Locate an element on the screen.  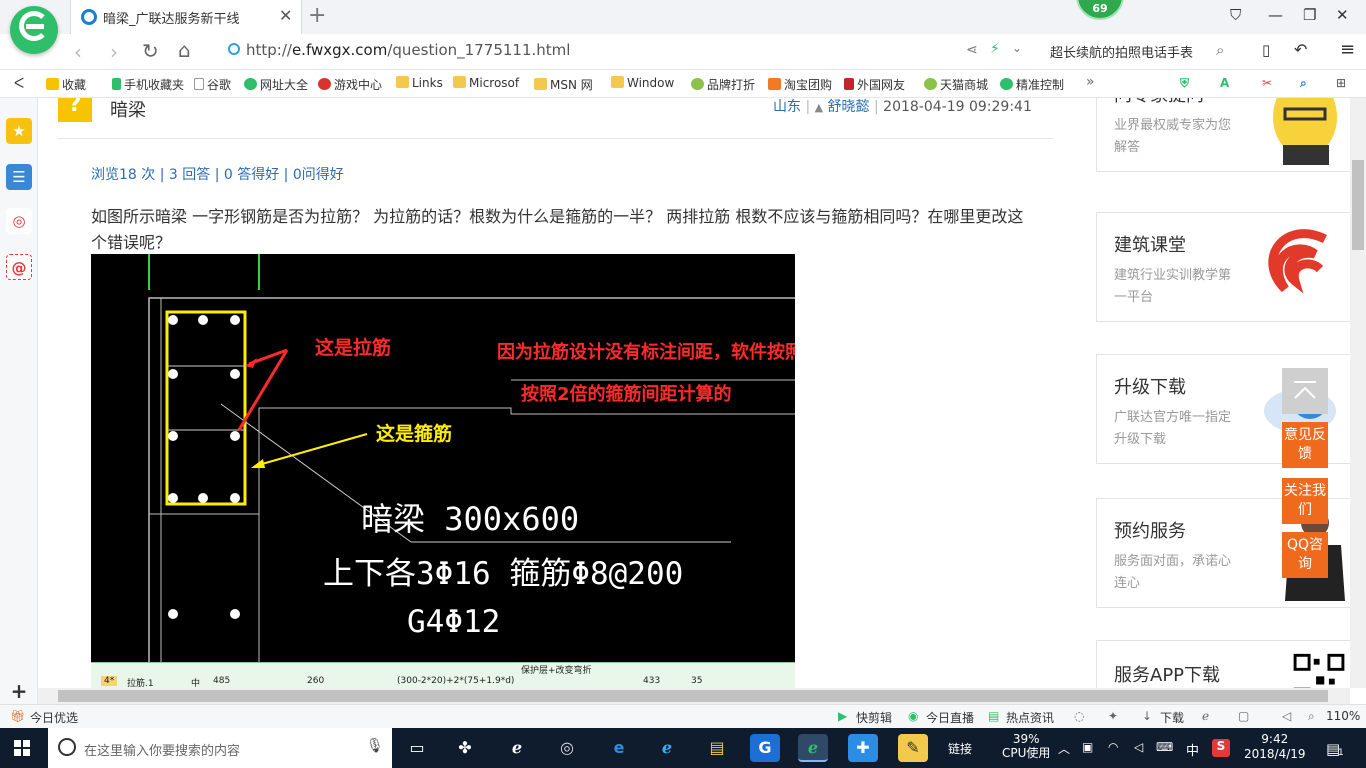
status-clip: 快剪辑 is located at coordinates (874, 717).